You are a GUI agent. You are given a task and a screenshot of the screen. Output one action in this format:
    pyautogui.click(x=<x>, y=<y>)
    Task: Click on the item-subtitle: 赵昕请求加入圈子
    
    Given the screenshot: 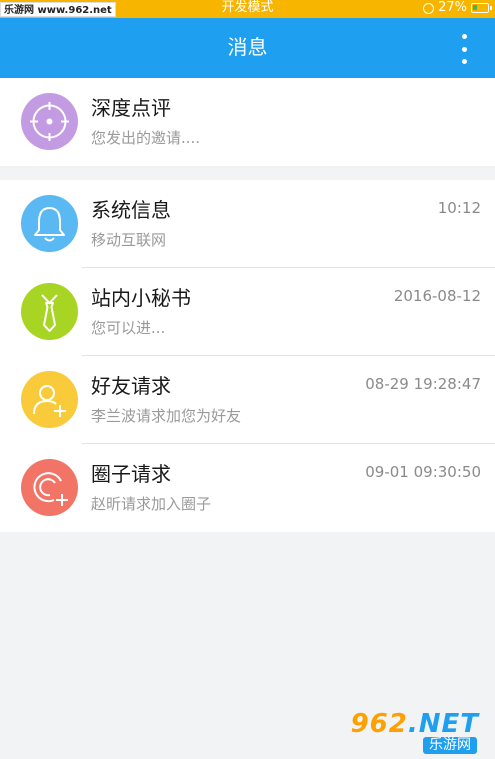 What is the action you would take?
    pyautogui.click(x=151, y=504)
    